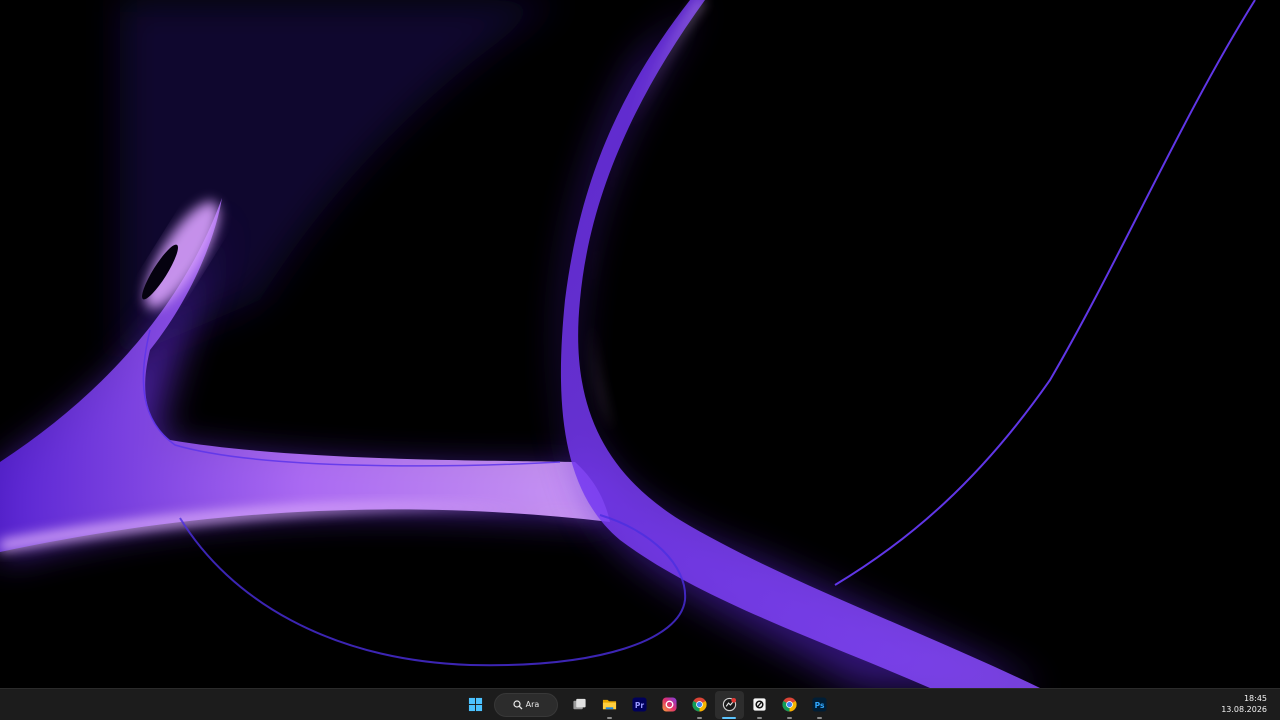  I want to click on app-icon, so click(669, 704).